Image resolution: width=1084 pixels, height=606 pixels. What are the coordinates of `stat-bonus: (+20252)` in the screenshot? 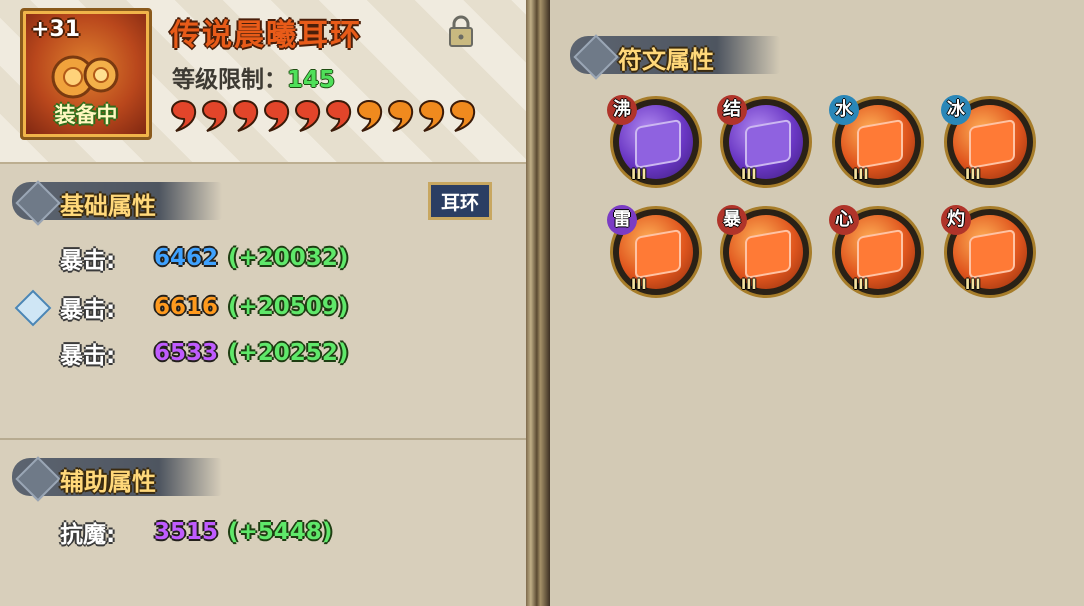 It's located at (288, 353).